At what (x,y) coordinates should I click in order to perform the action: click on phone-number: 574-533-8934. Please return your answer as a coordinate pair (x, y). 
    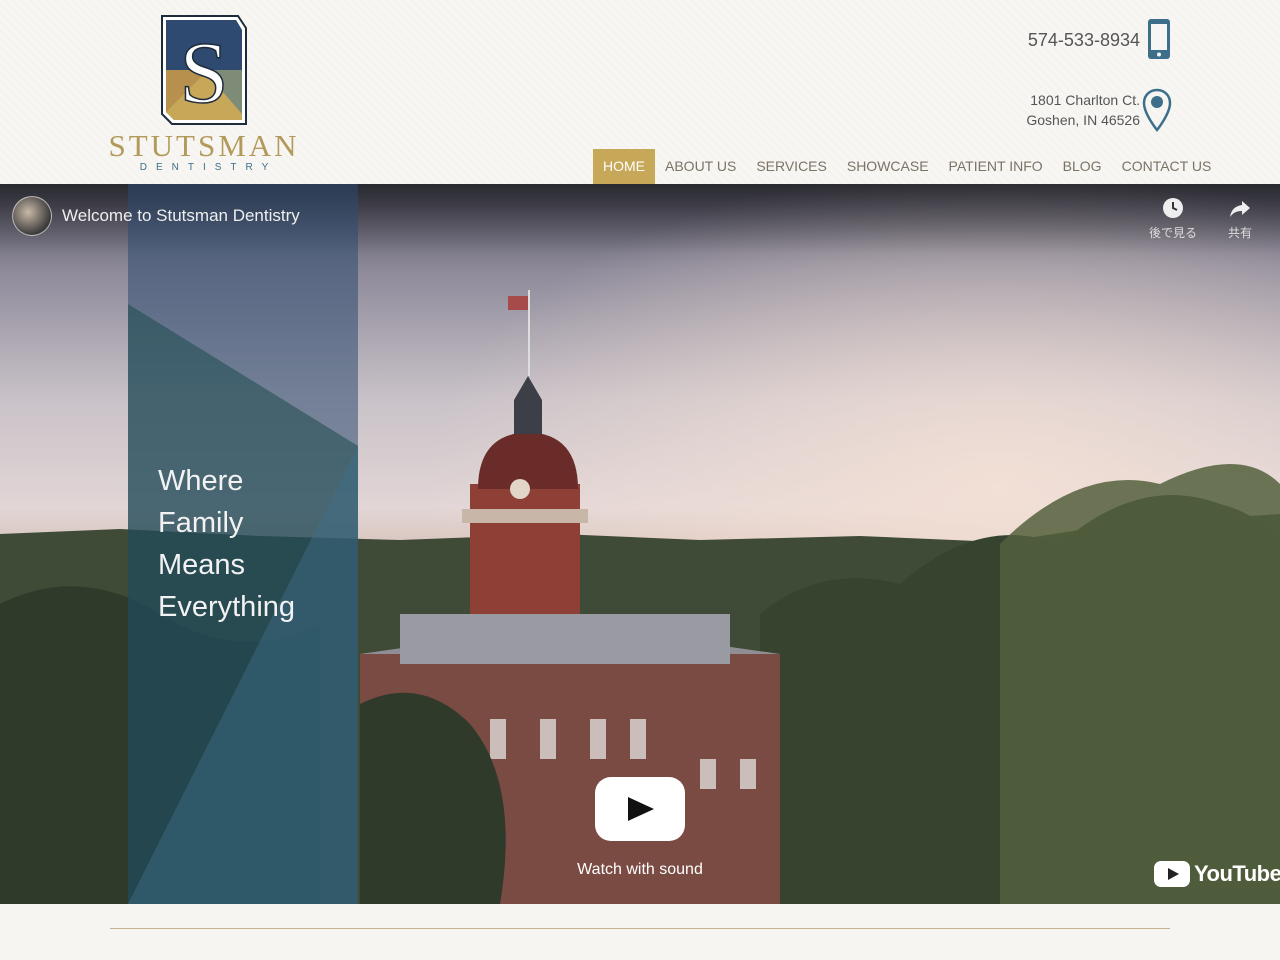
    Looking at the image, I should click on (1084, 40).